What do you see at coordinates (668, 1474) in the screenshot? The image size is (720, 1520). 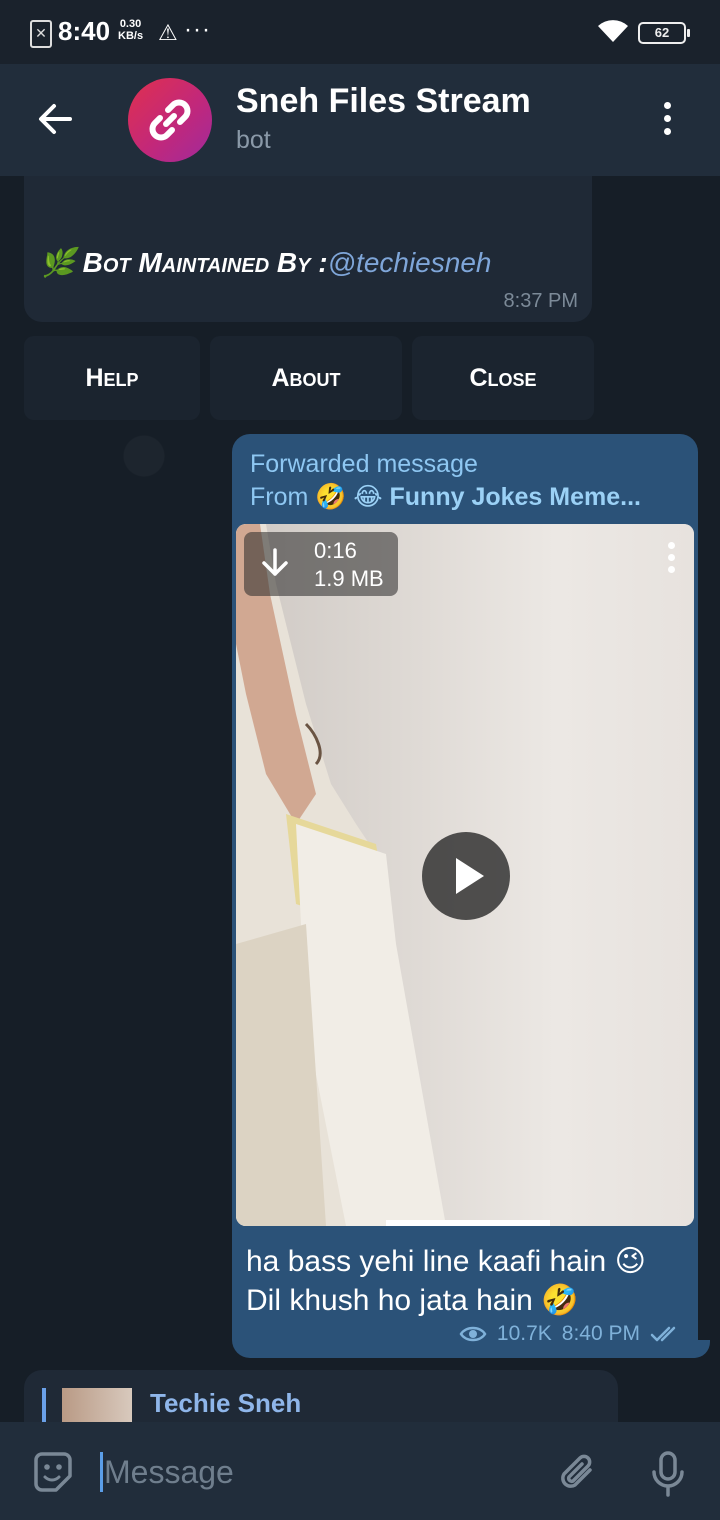 I see `microphone-icon` at bounding box center [668, 1474].